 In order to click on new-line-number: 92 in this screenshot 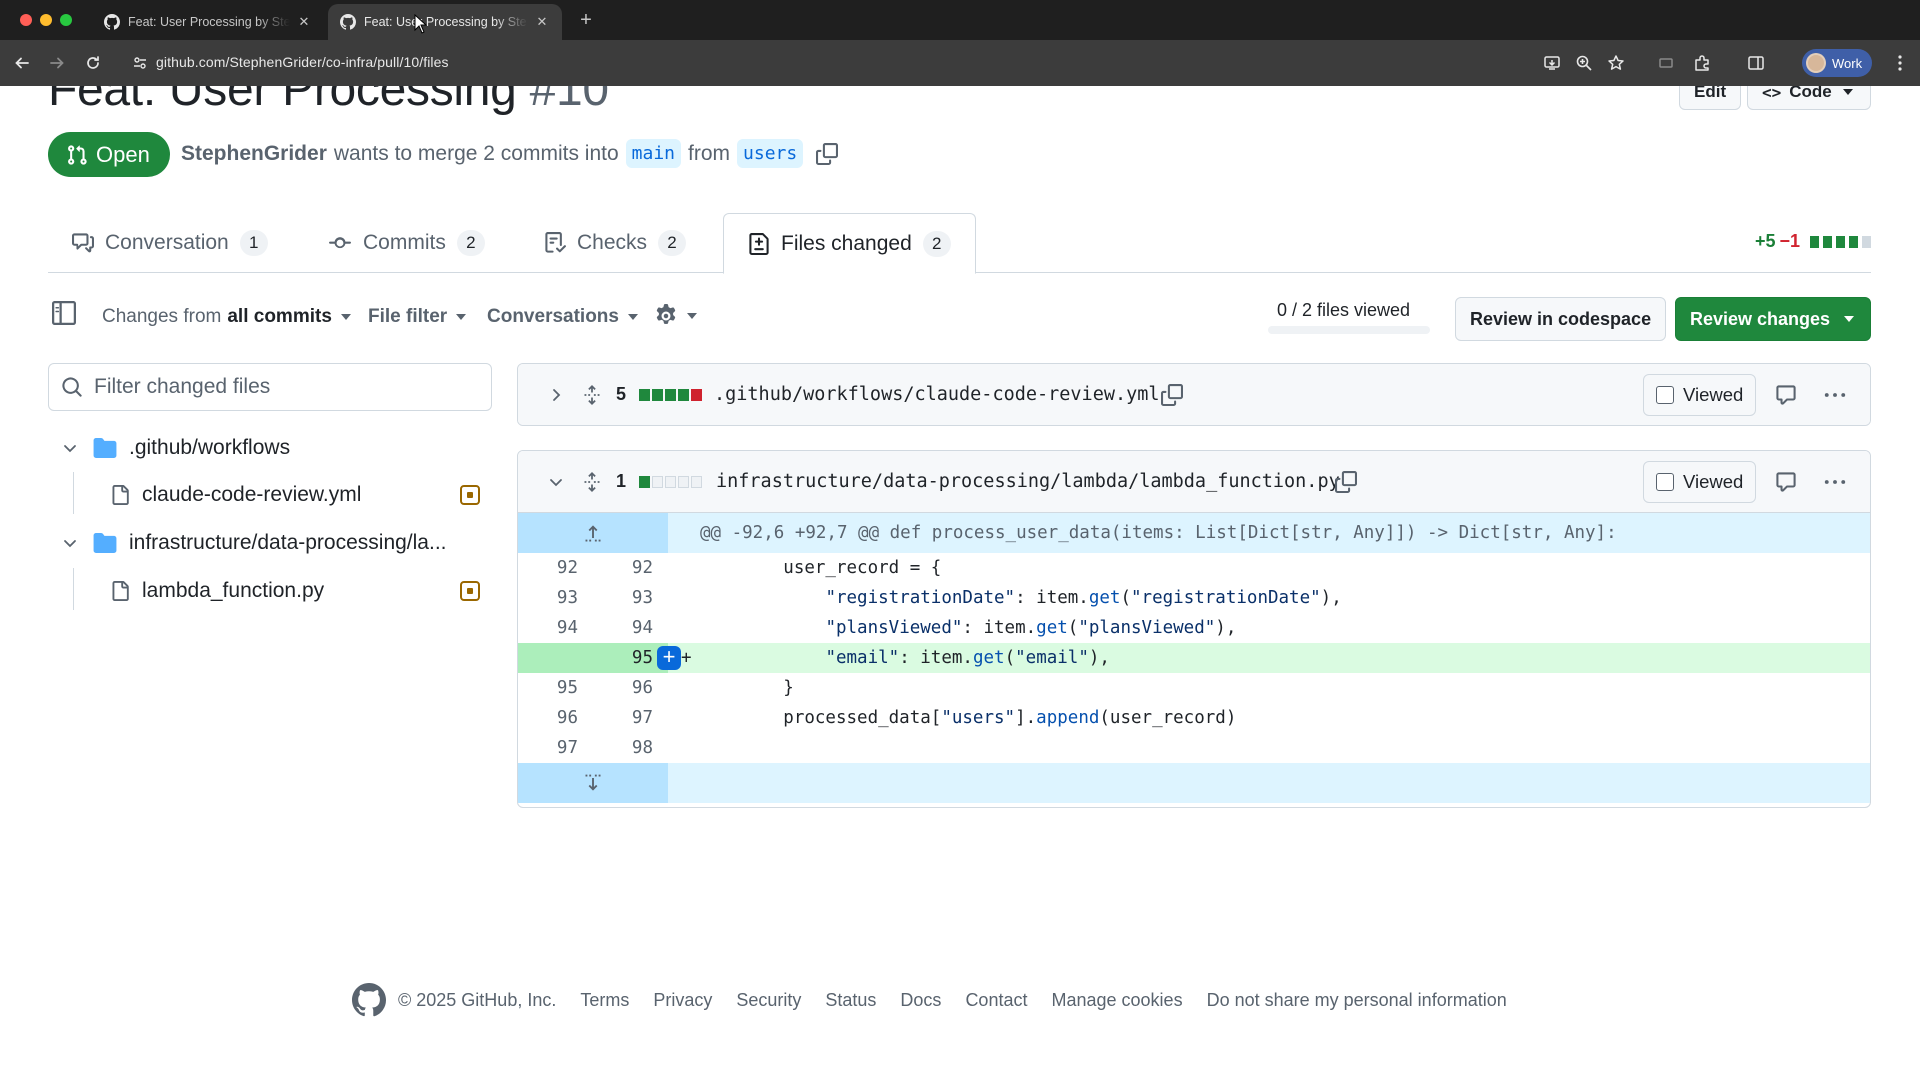, I will do `click(623, 568)`.